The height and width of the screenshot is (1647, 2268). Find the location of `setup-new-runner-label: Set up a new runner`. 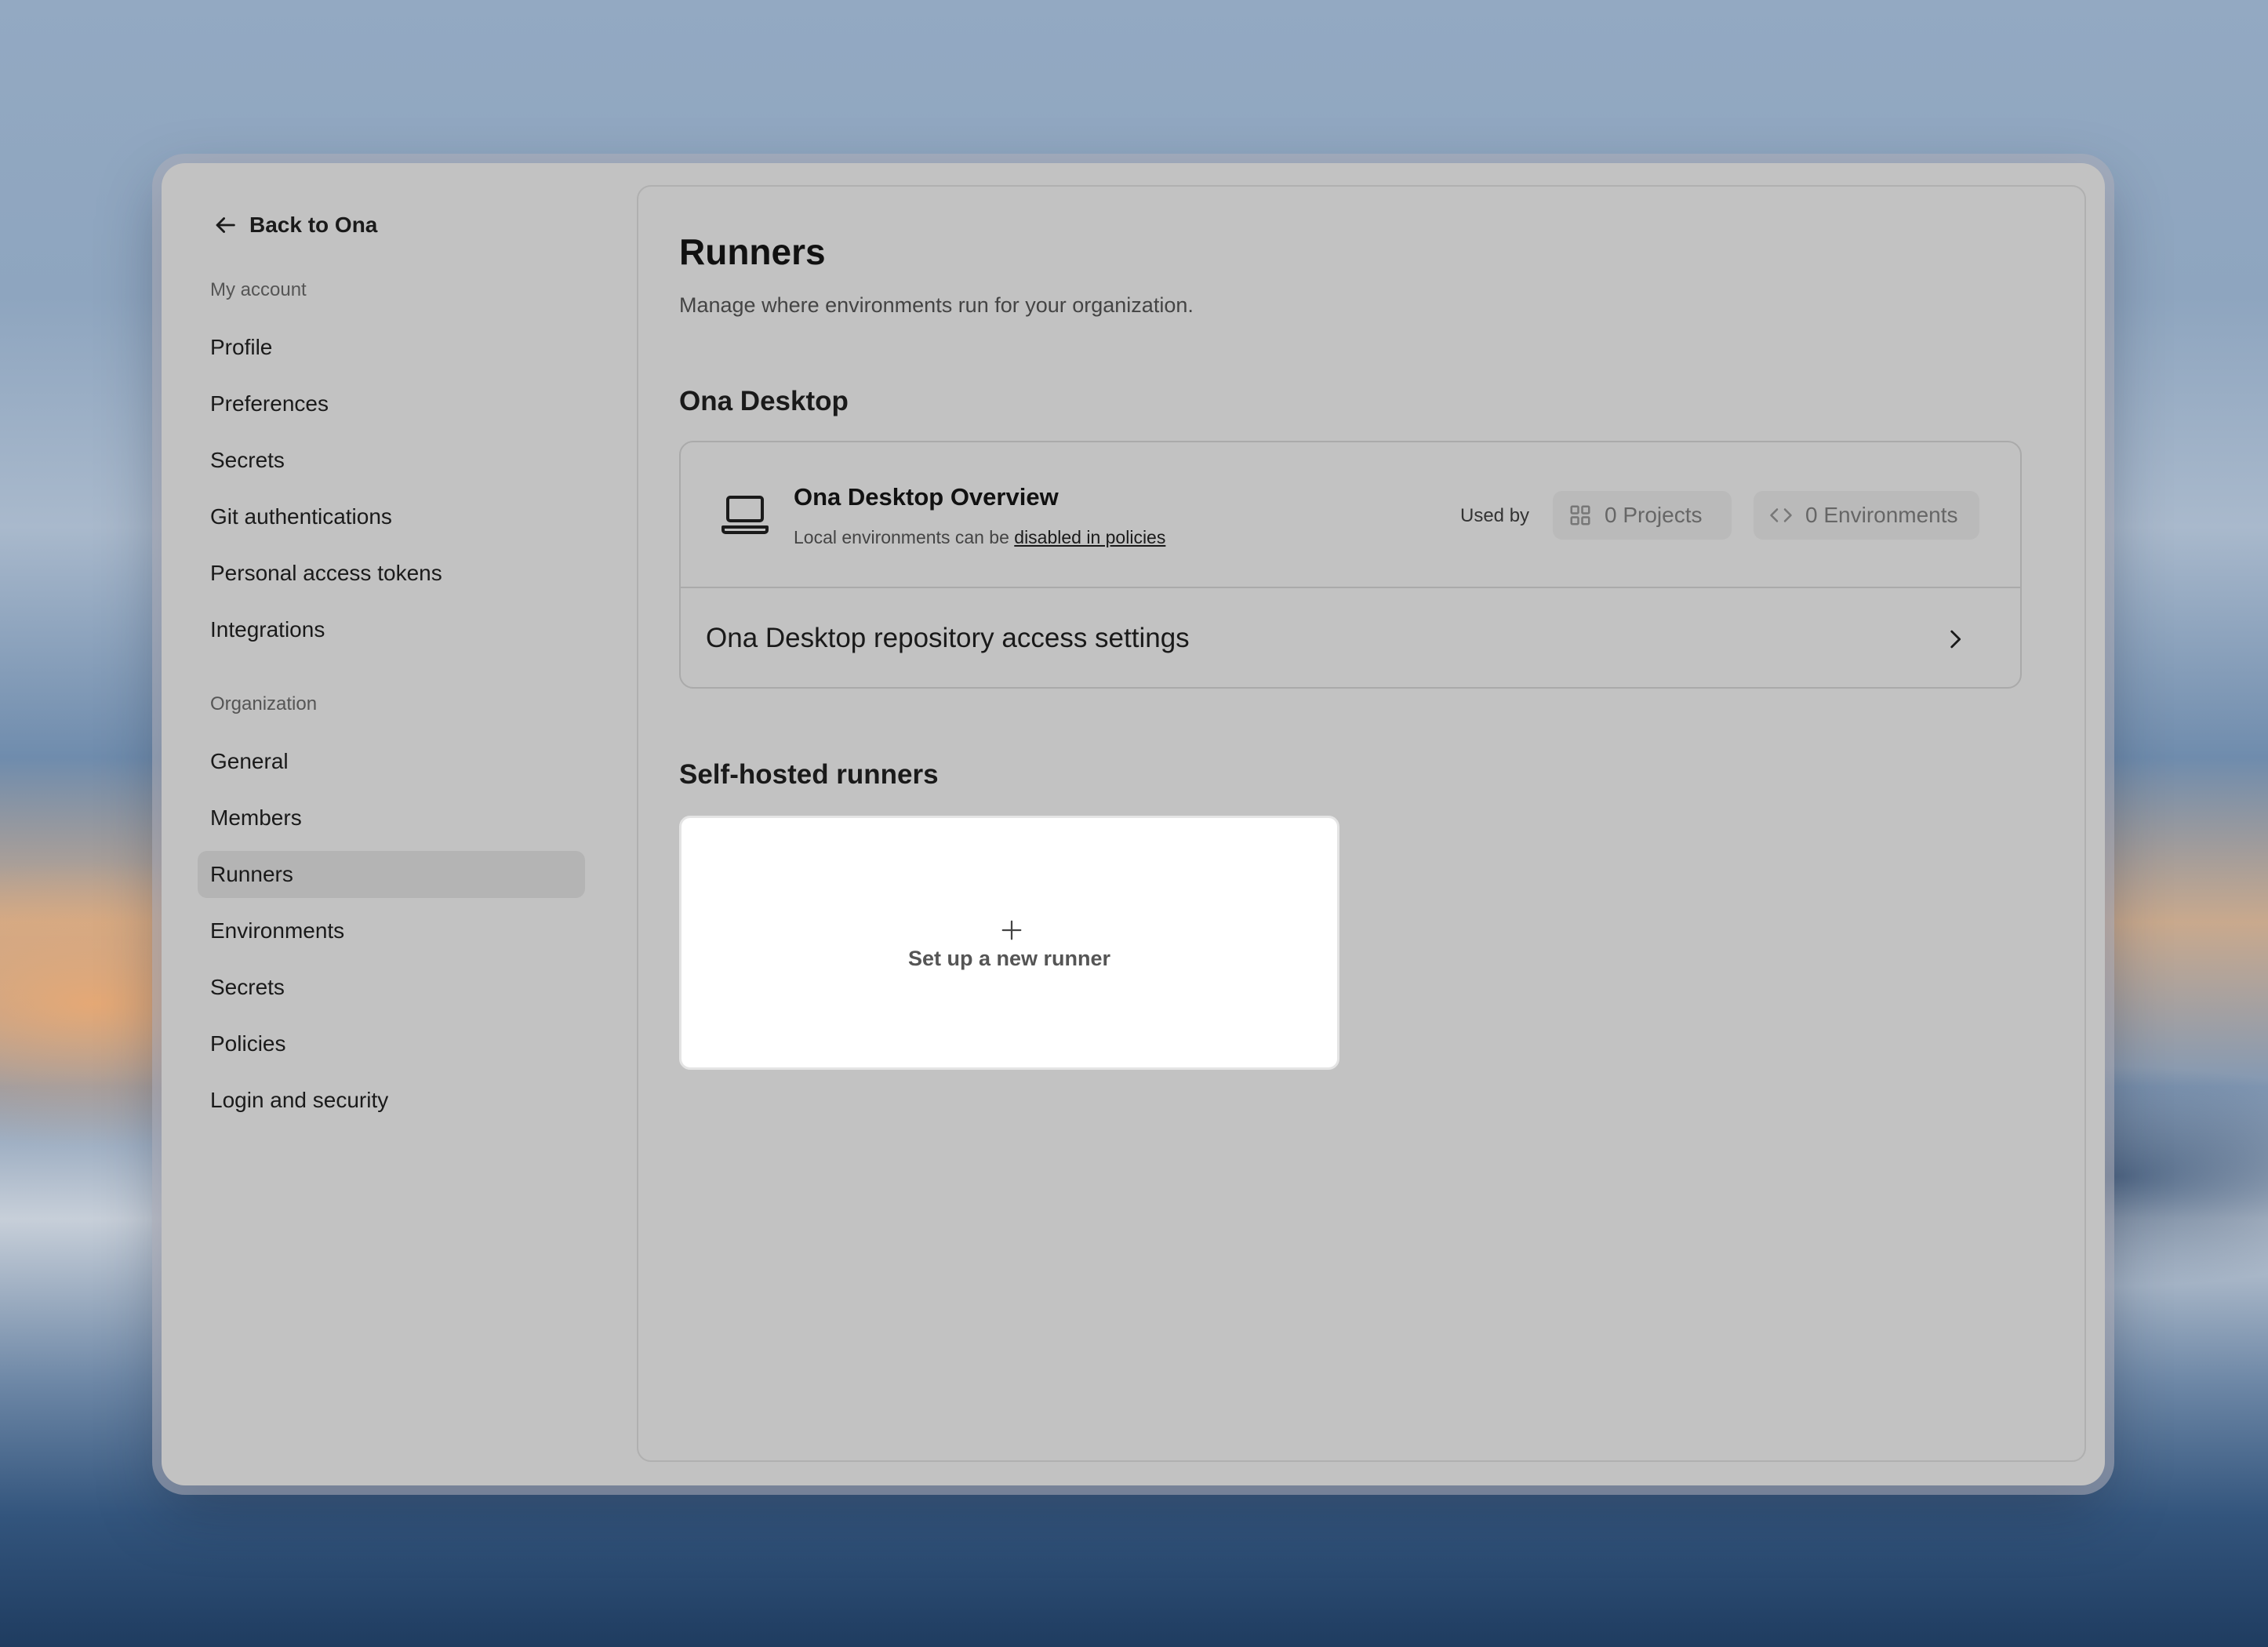

setup-new-runner-label: Set up a new runner is located at coordinates (1009, 958).